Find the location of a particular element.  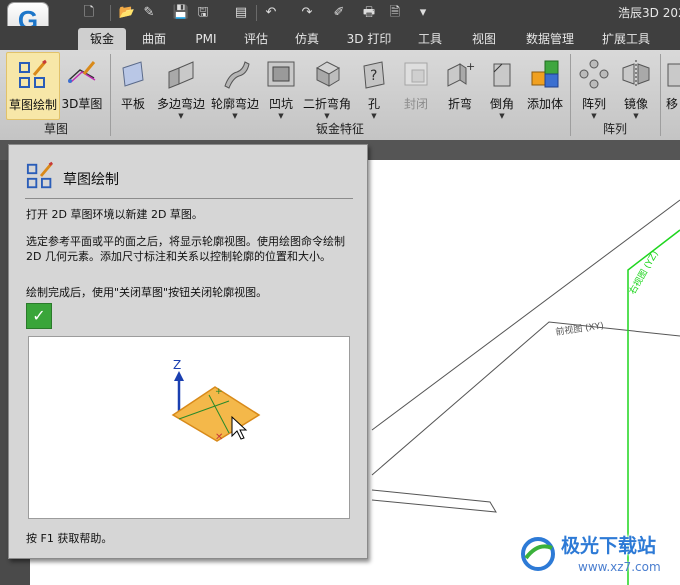

print-icon: 🖶 is located at coordinates (369, 13).